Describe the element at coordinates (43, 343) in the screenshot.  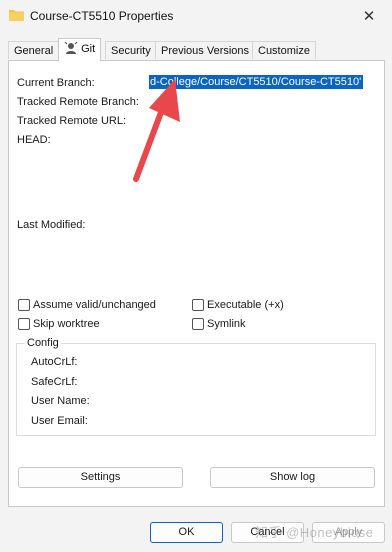
I see `config-group-title: Config` at that location.